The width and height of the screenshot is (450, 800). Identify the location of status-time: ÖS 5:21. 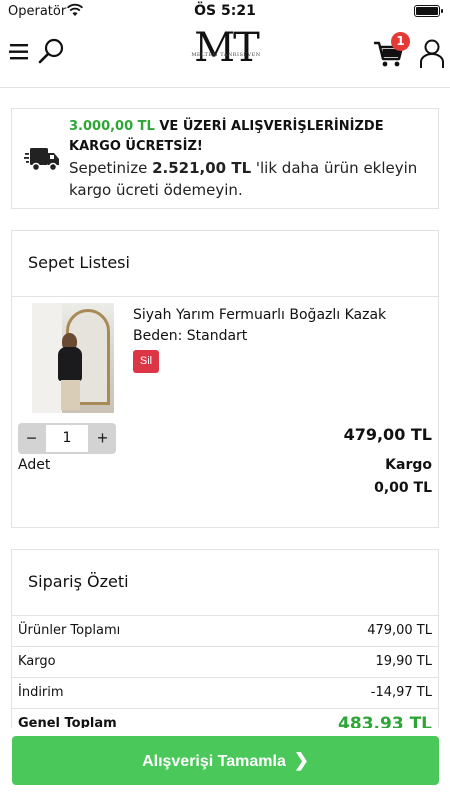
(225, 11).